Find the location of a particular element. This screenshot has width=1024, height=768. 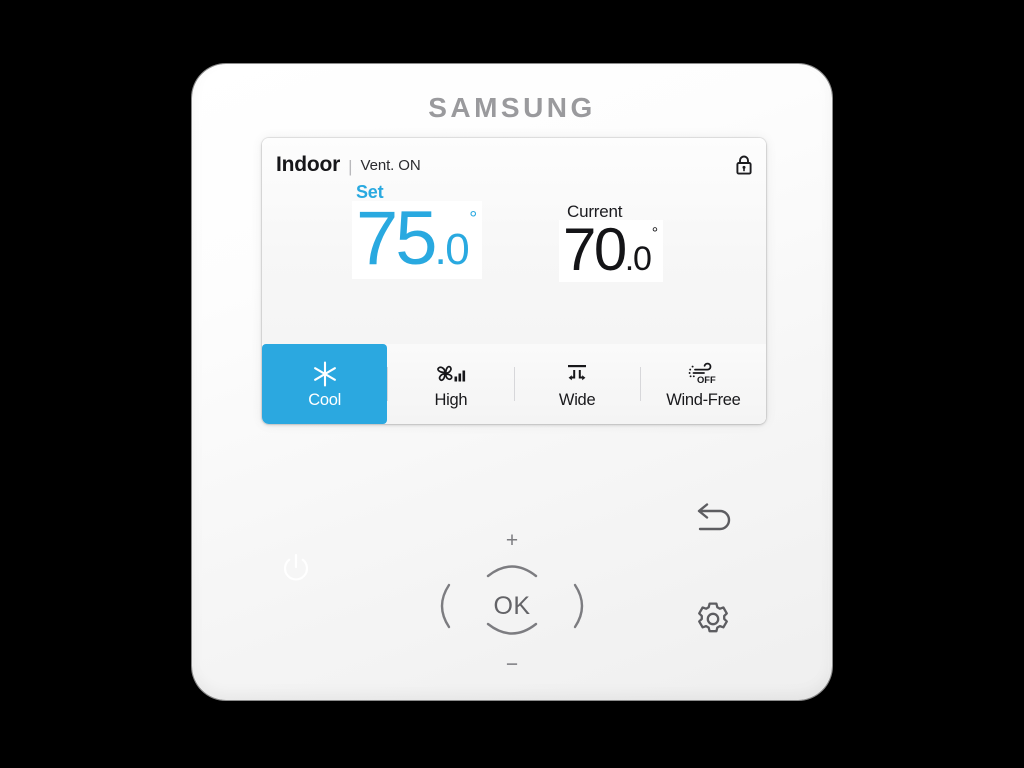

function-bar: Cool High Wide OFF Wind-Free is located at coordinates (514, 384).